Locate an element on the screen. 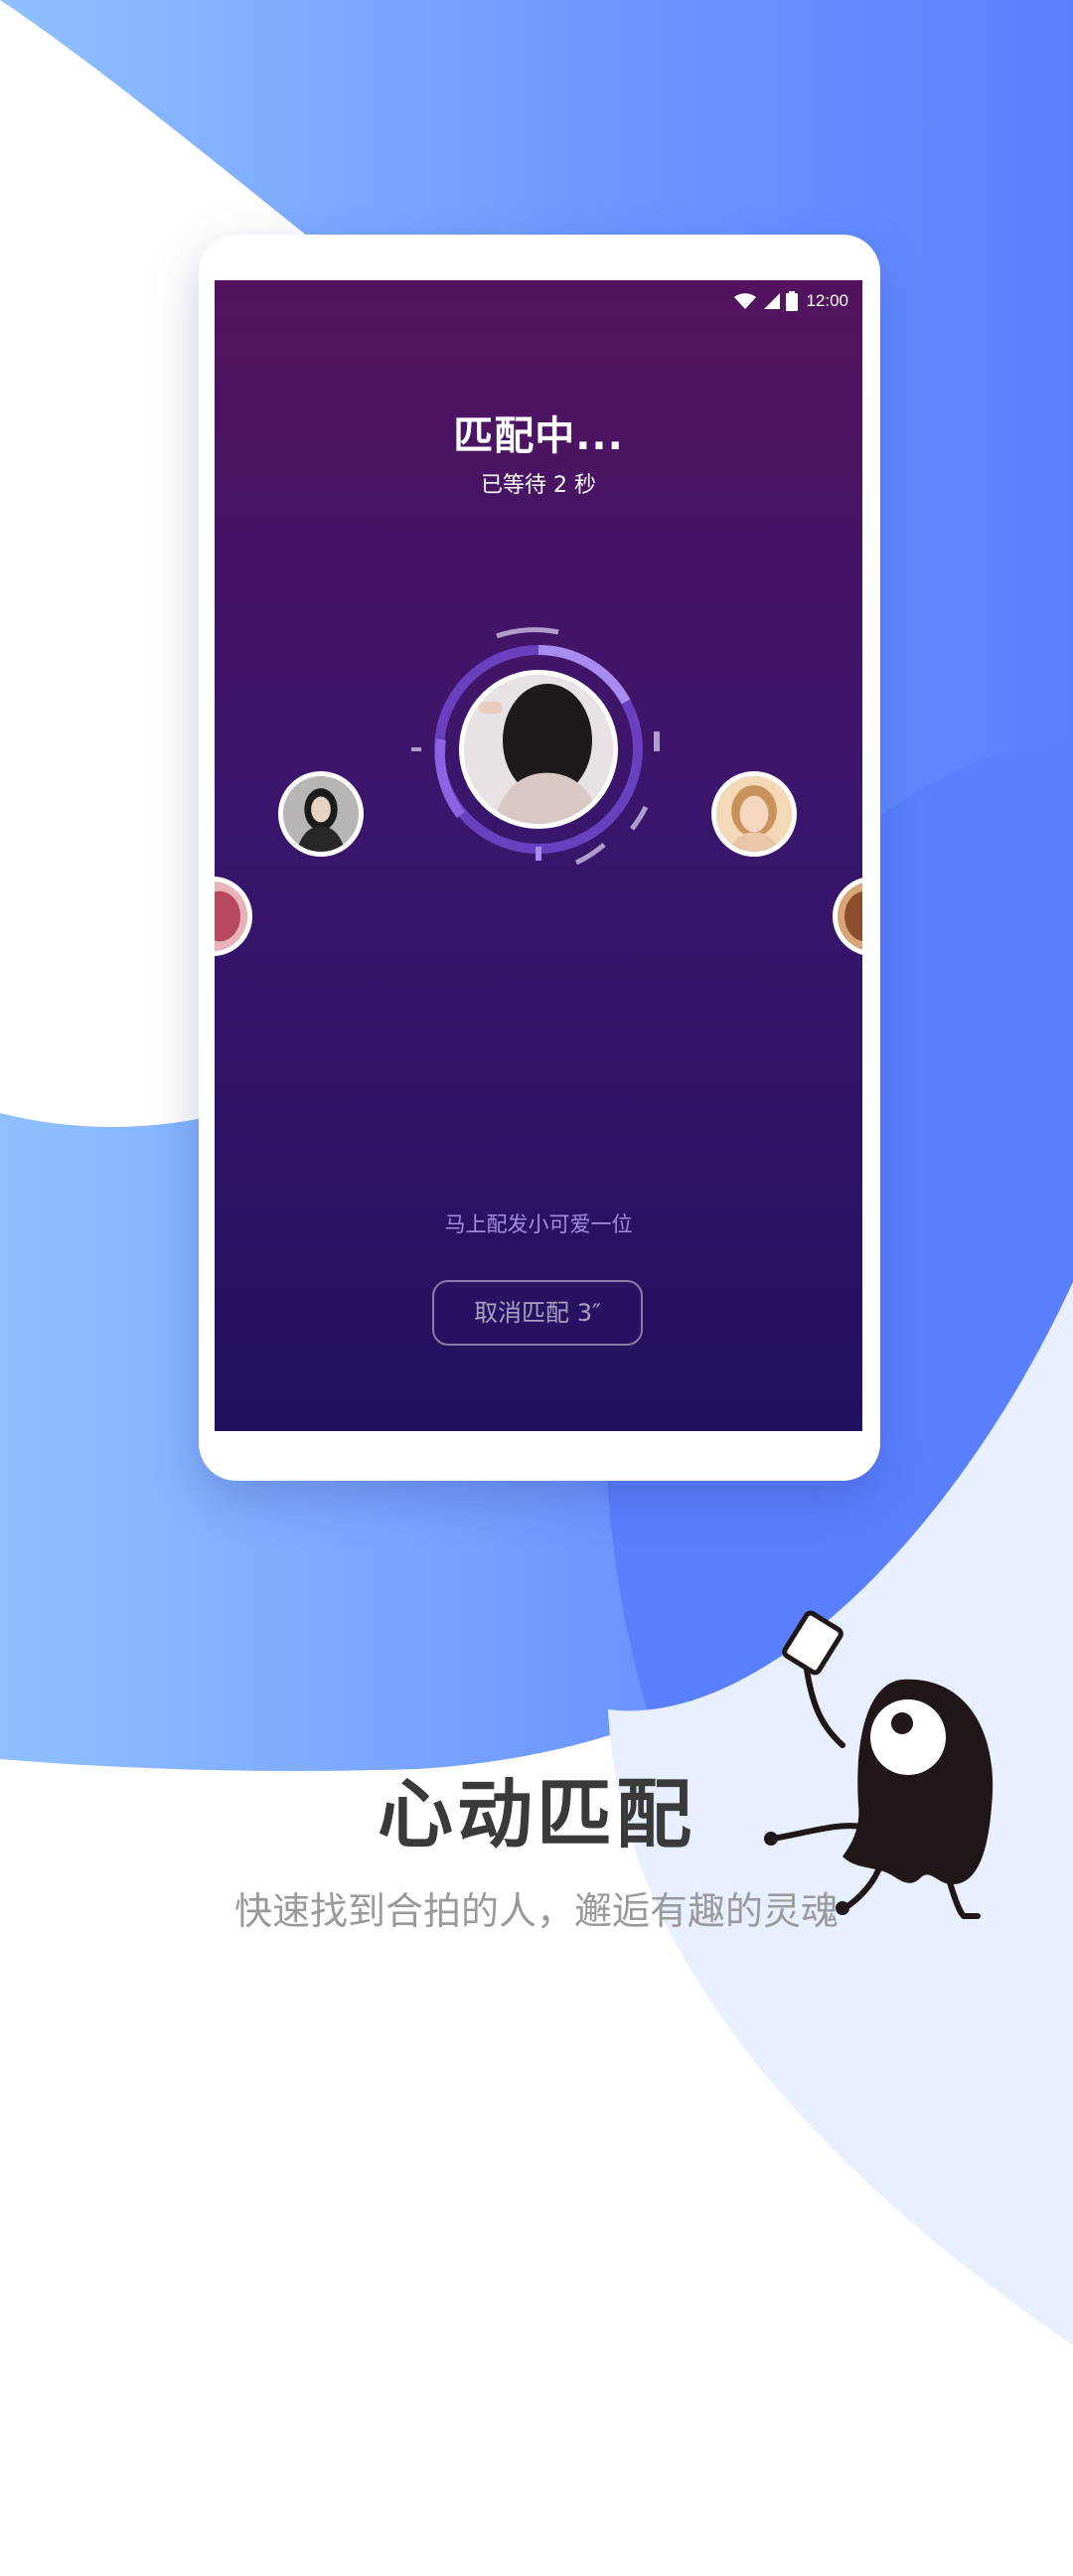 Image resolution: width=1073 pixels, height=2576 pixels. battery-icon is located at coordinates (792, 301).